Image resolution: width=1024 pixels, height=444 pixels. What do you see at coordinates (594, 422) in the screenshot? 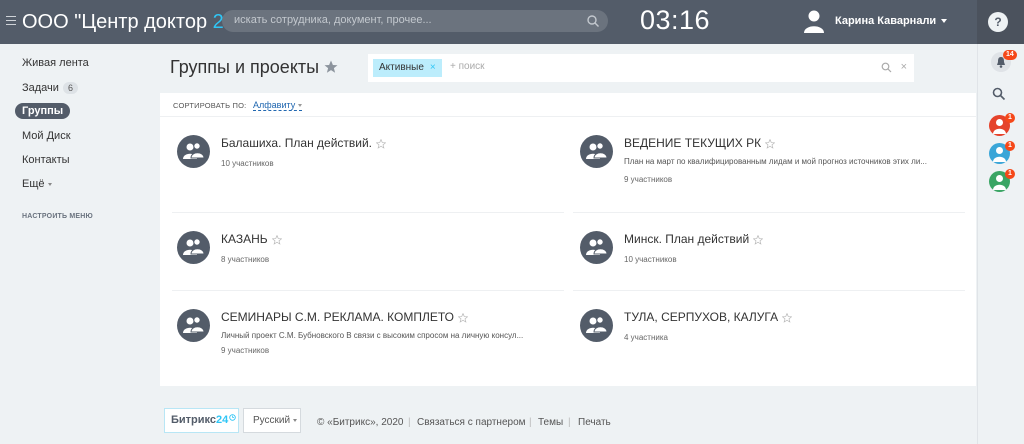
I see `print-link: Печать` at bounding box center [594, 422].